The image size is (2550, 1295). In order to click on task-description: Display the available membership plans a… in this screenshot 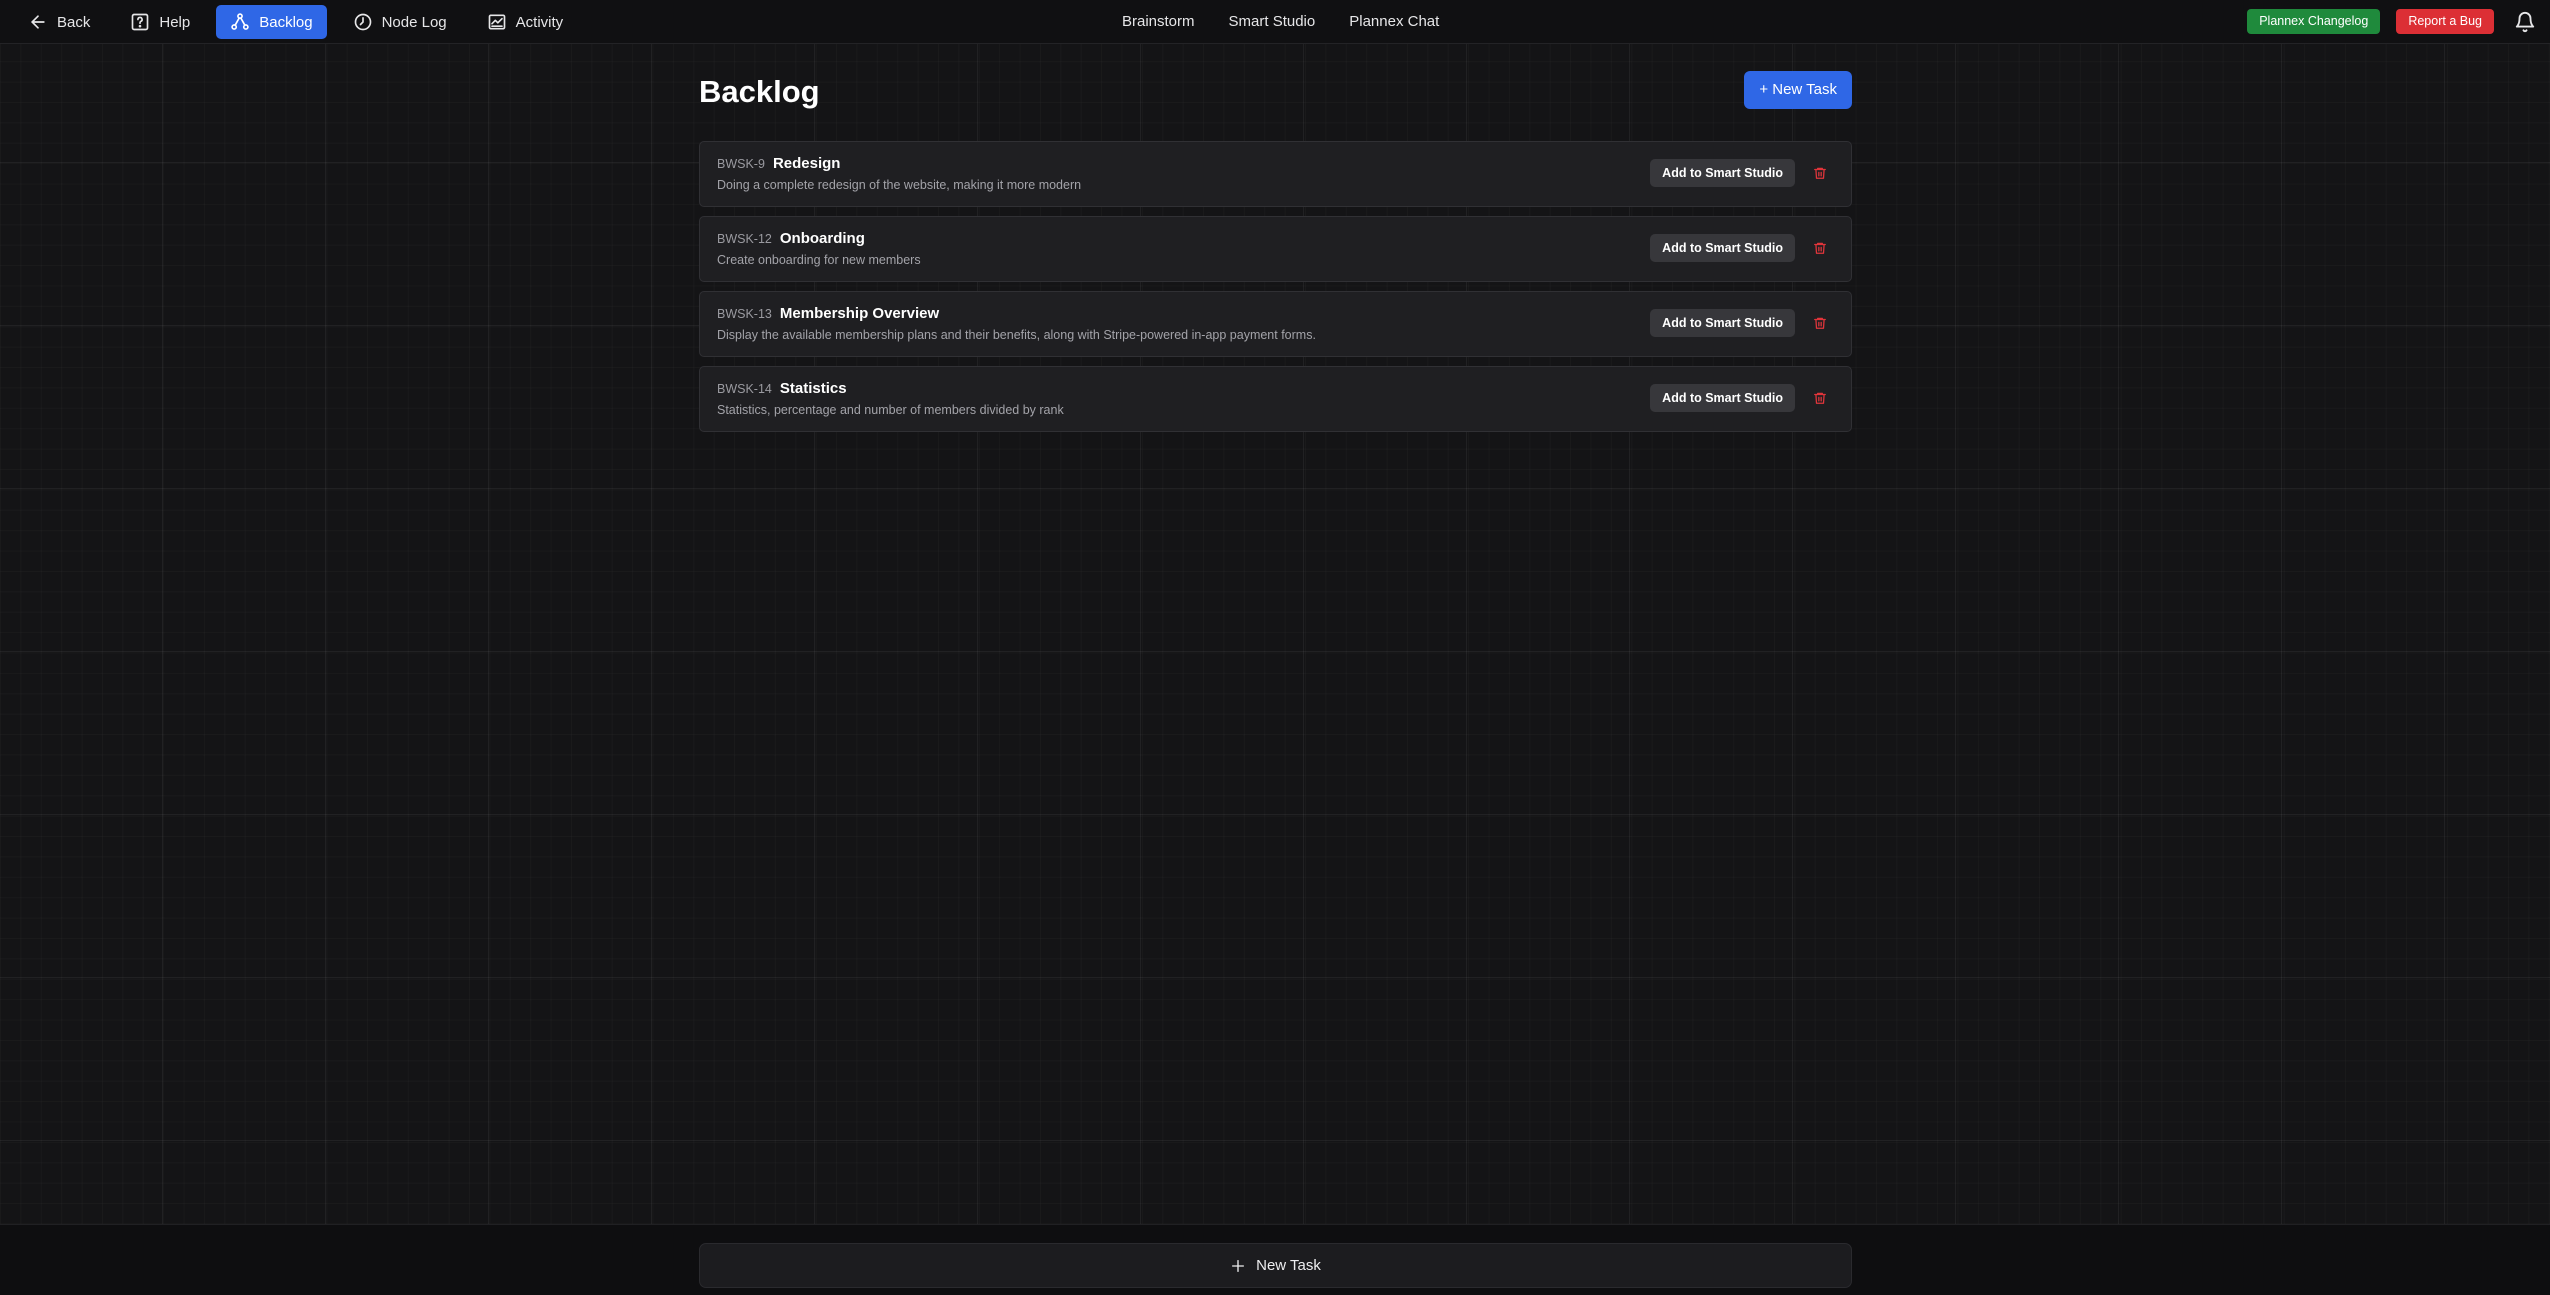, I will do `click(1016, 335)`.